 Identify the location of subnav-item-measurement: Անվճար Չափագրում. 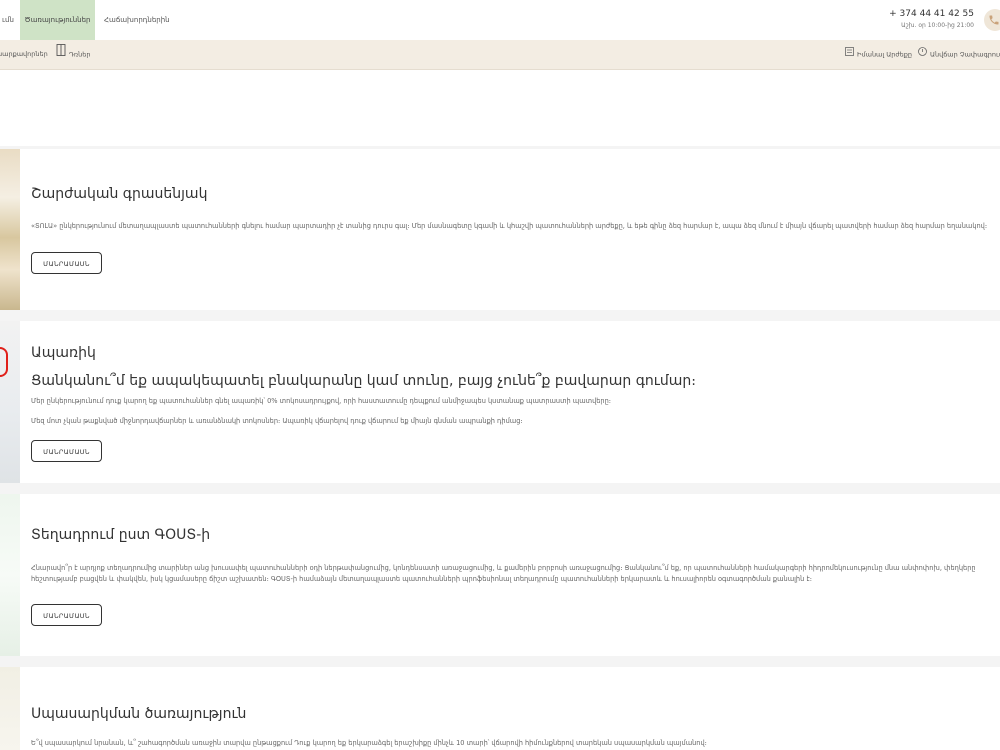
(959, 54).